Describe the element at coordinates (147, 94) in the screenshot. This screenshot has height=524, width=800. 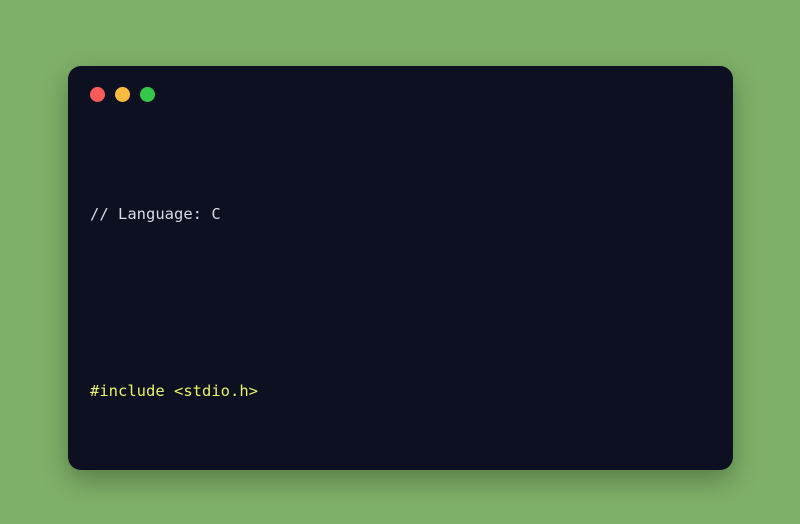
I see `maximize-button-icon` at that location.